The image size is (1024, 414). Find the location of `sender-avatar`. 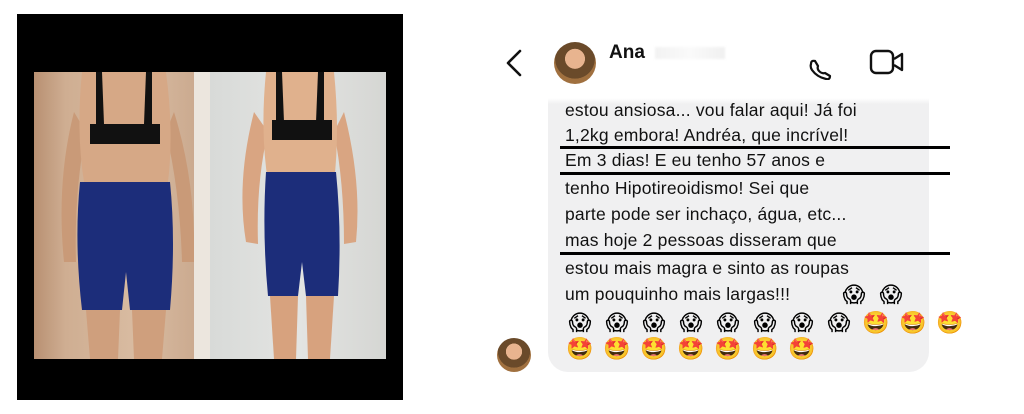

sender-avatar is located at coordinates (514, 355).